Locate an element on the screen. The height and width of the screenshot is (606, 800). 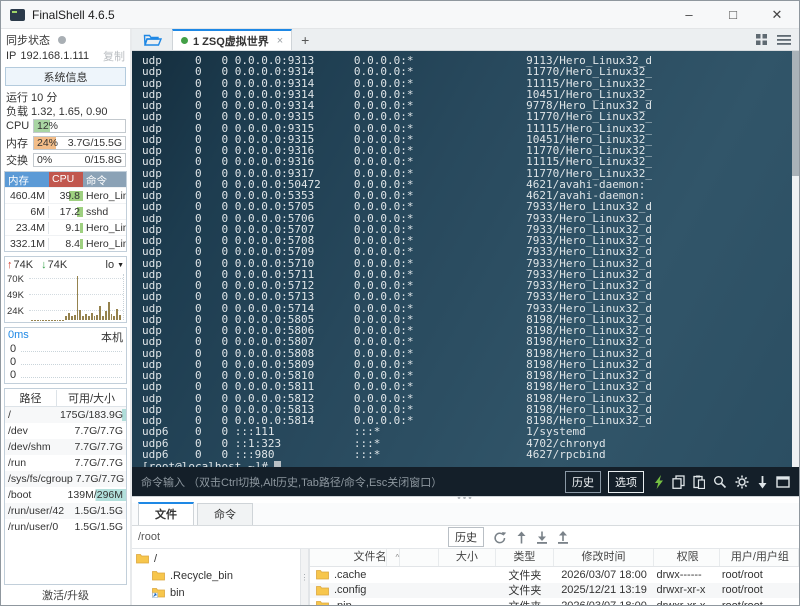
disk-row: /run/user/0 1.5G/1.5G is located at coordinates (65, 527).